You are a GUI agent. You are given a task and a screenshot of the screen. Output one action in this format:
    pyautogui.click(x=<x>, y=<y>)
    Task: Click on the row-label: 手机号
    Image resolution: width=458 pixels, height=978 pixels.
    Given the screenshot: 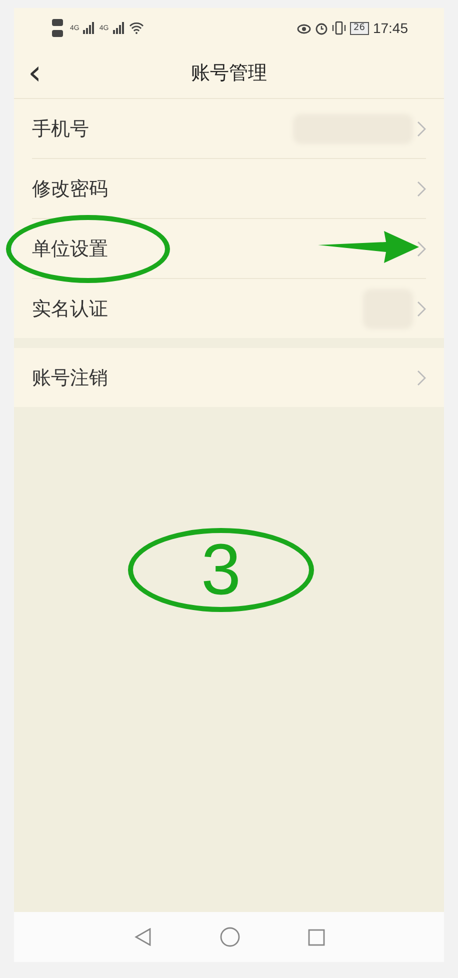 What is the action you would take?
    pyautogui.click(x=60, y=129)
    